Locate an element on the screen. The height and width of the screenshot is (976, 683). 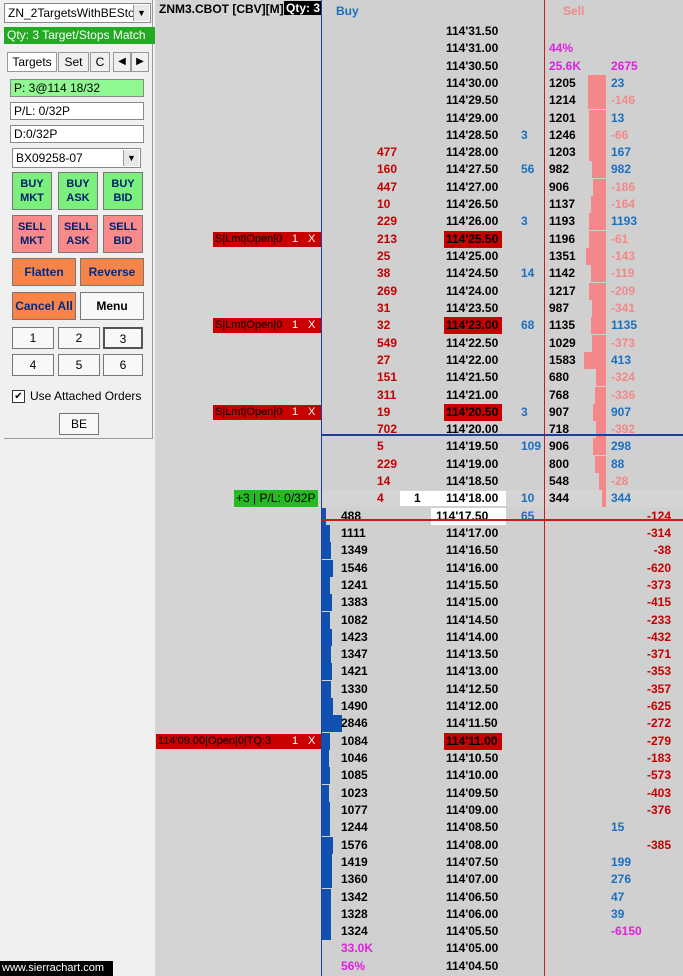
qty-4-button: 4 is located at coordinates (33, 365).